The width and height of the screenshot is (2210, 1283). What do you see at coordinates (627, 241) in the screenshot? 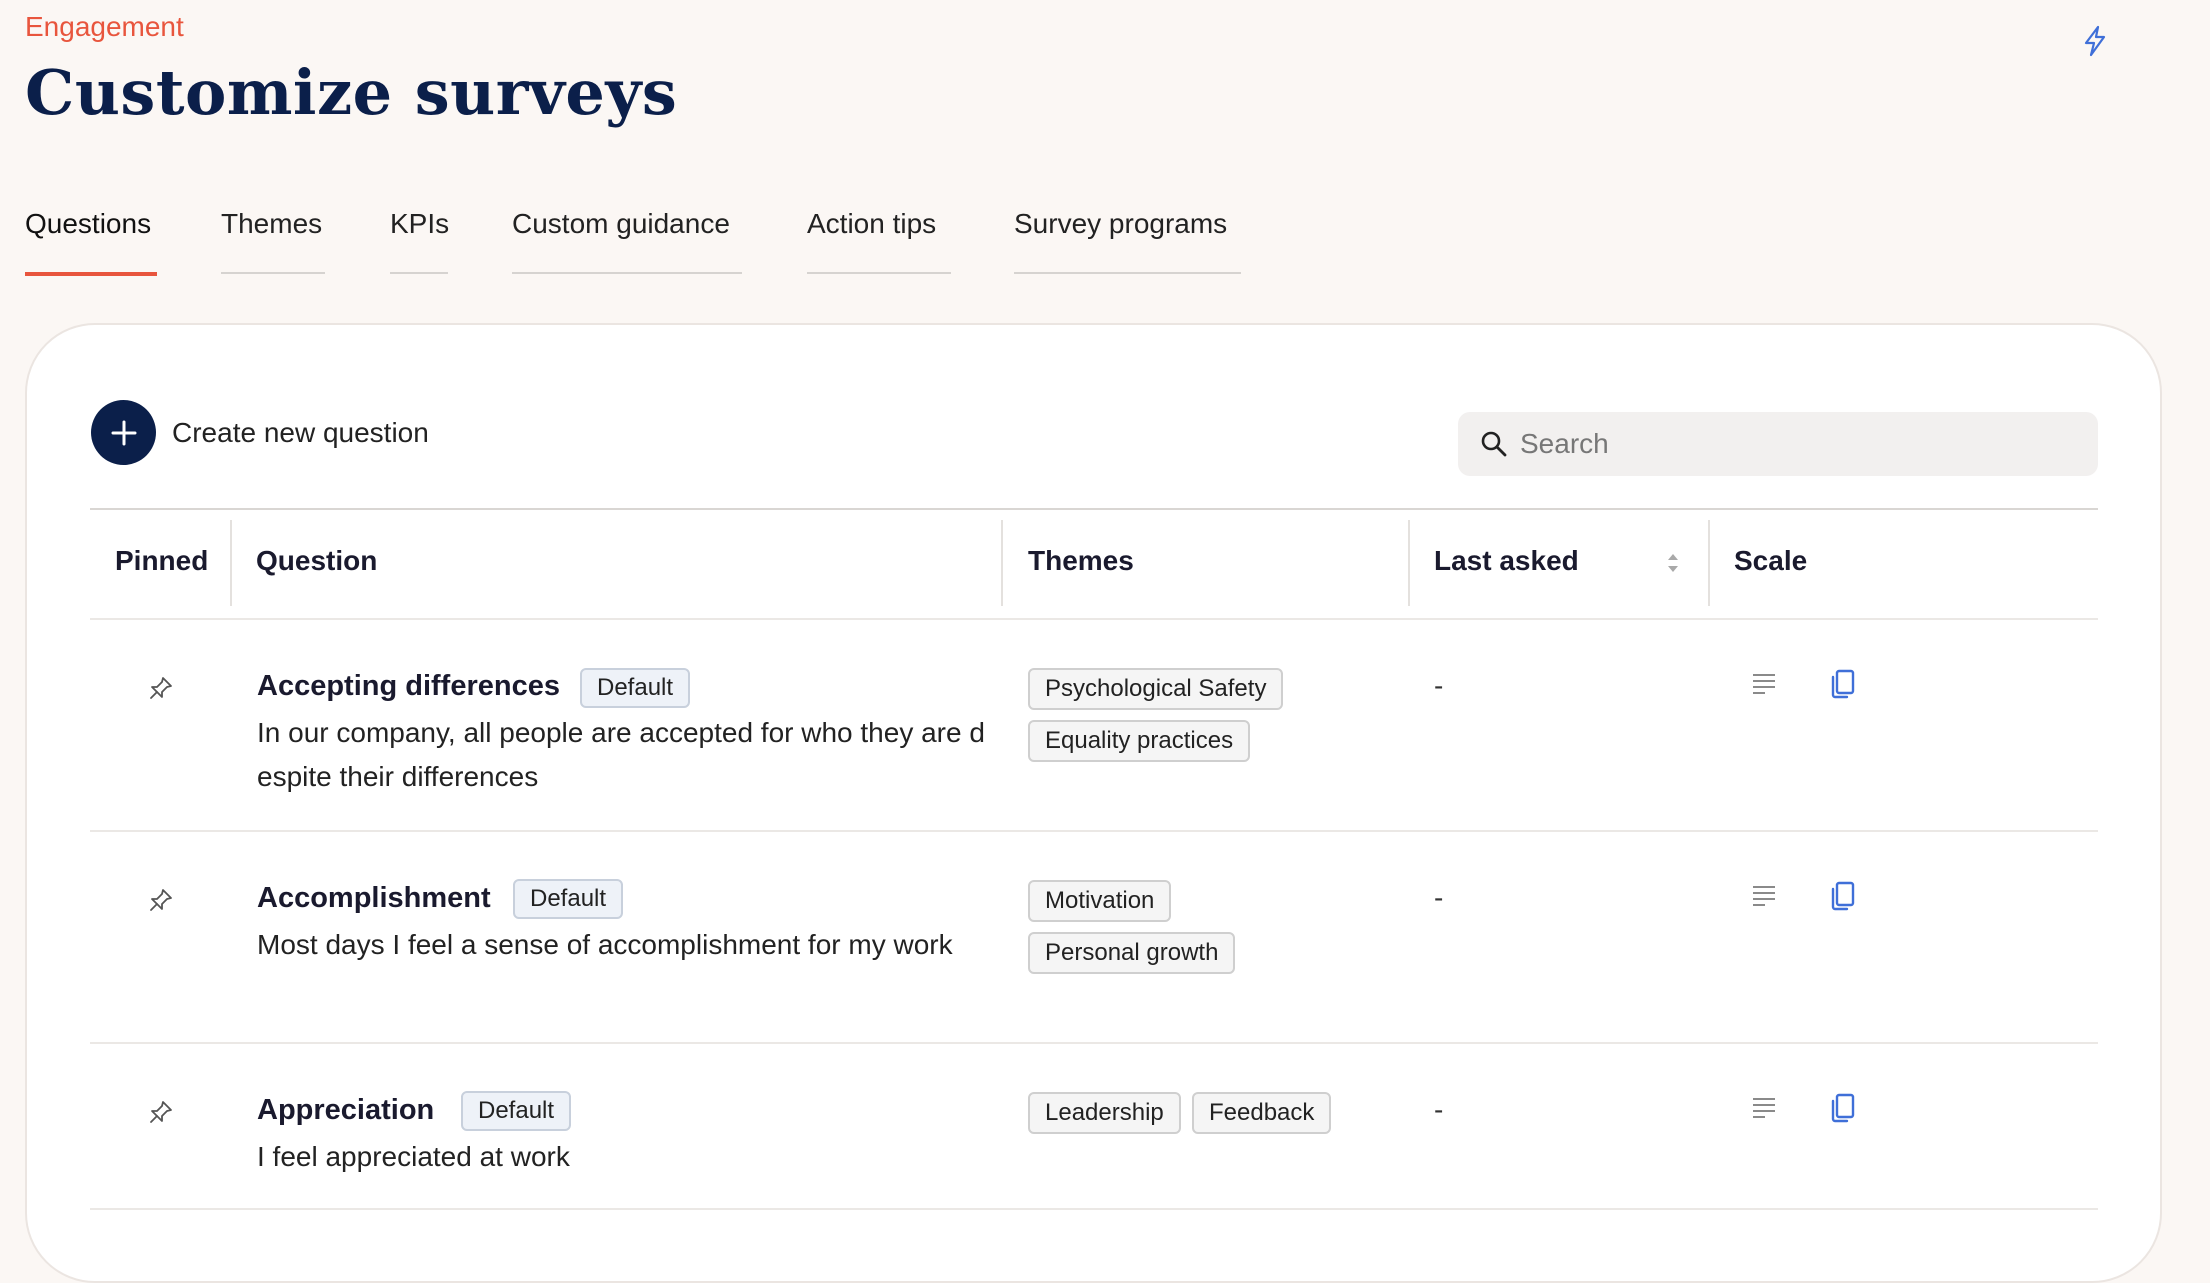
I see `tab-custom-guidance: Custom guidance` at bounding box center [627, 241].